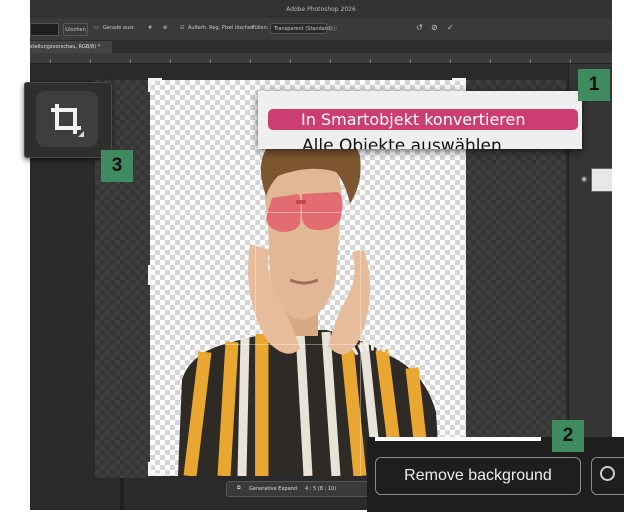  I want to click on crop-tool-button, so click(67, 119).